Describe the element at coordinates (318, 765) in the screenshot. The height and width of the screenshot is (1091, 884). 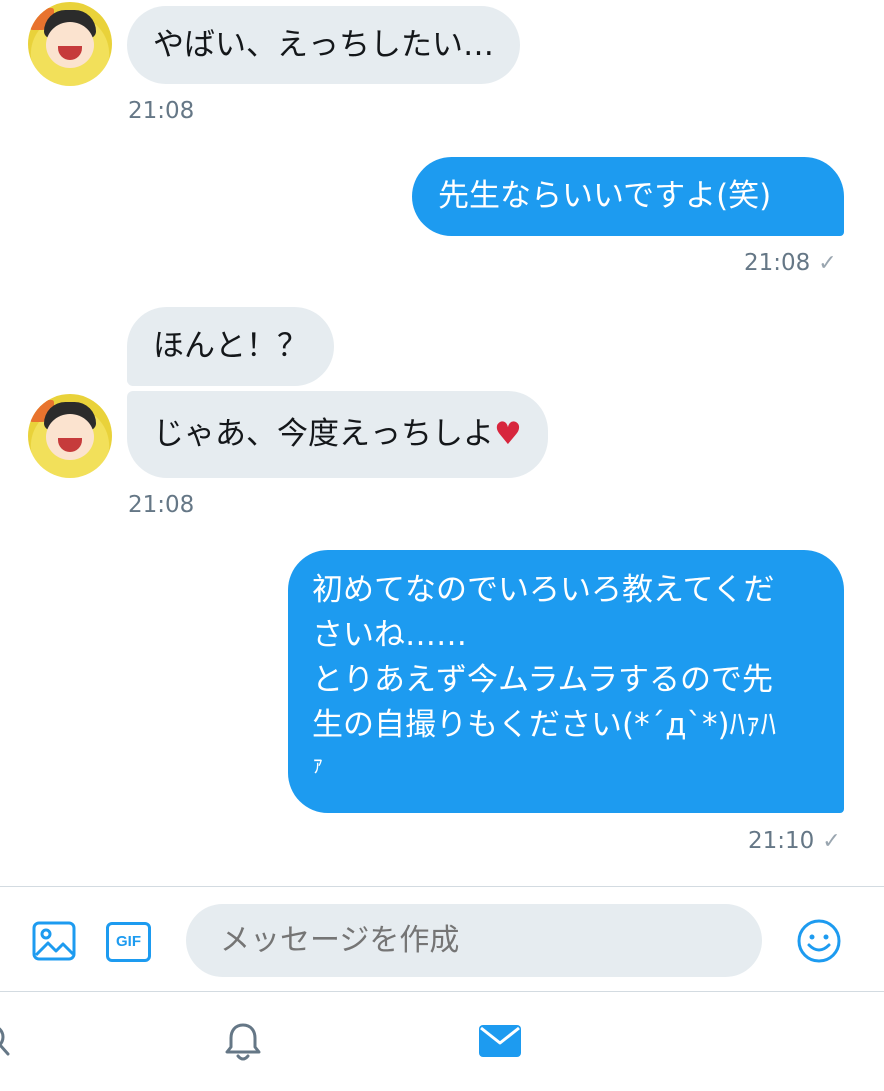
I see `message-line: ｧ` at that location.